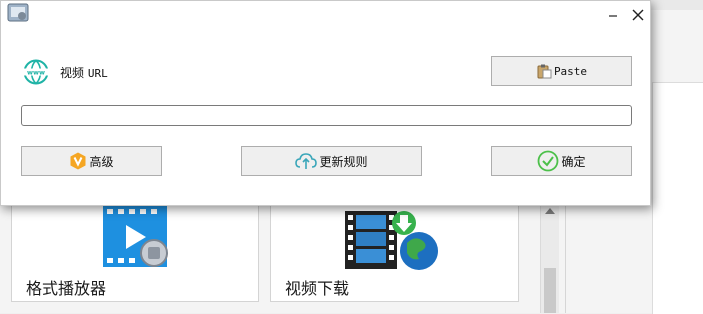 This screenshot has width=703, height=314. What do you see at coordinates (570, 71) in the screenshot?
I see `paste-label: Paste` at bounding box center [570, 71].